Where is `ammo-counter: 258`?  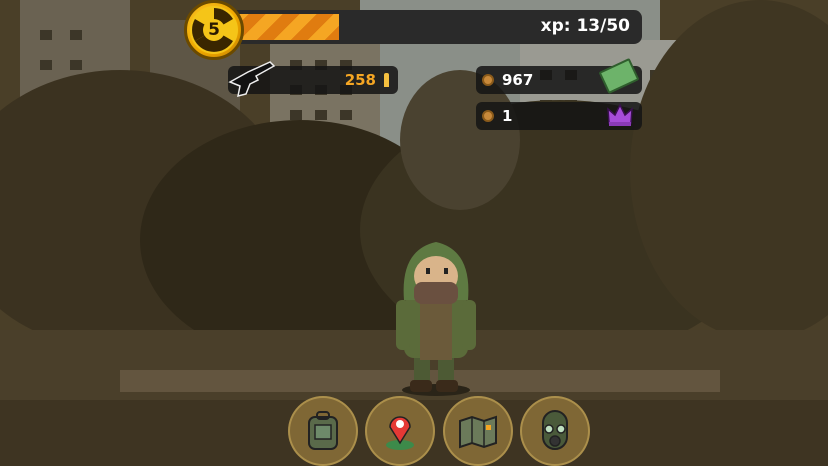
ammo-counter: 258 is located at coordinates (313, 79).